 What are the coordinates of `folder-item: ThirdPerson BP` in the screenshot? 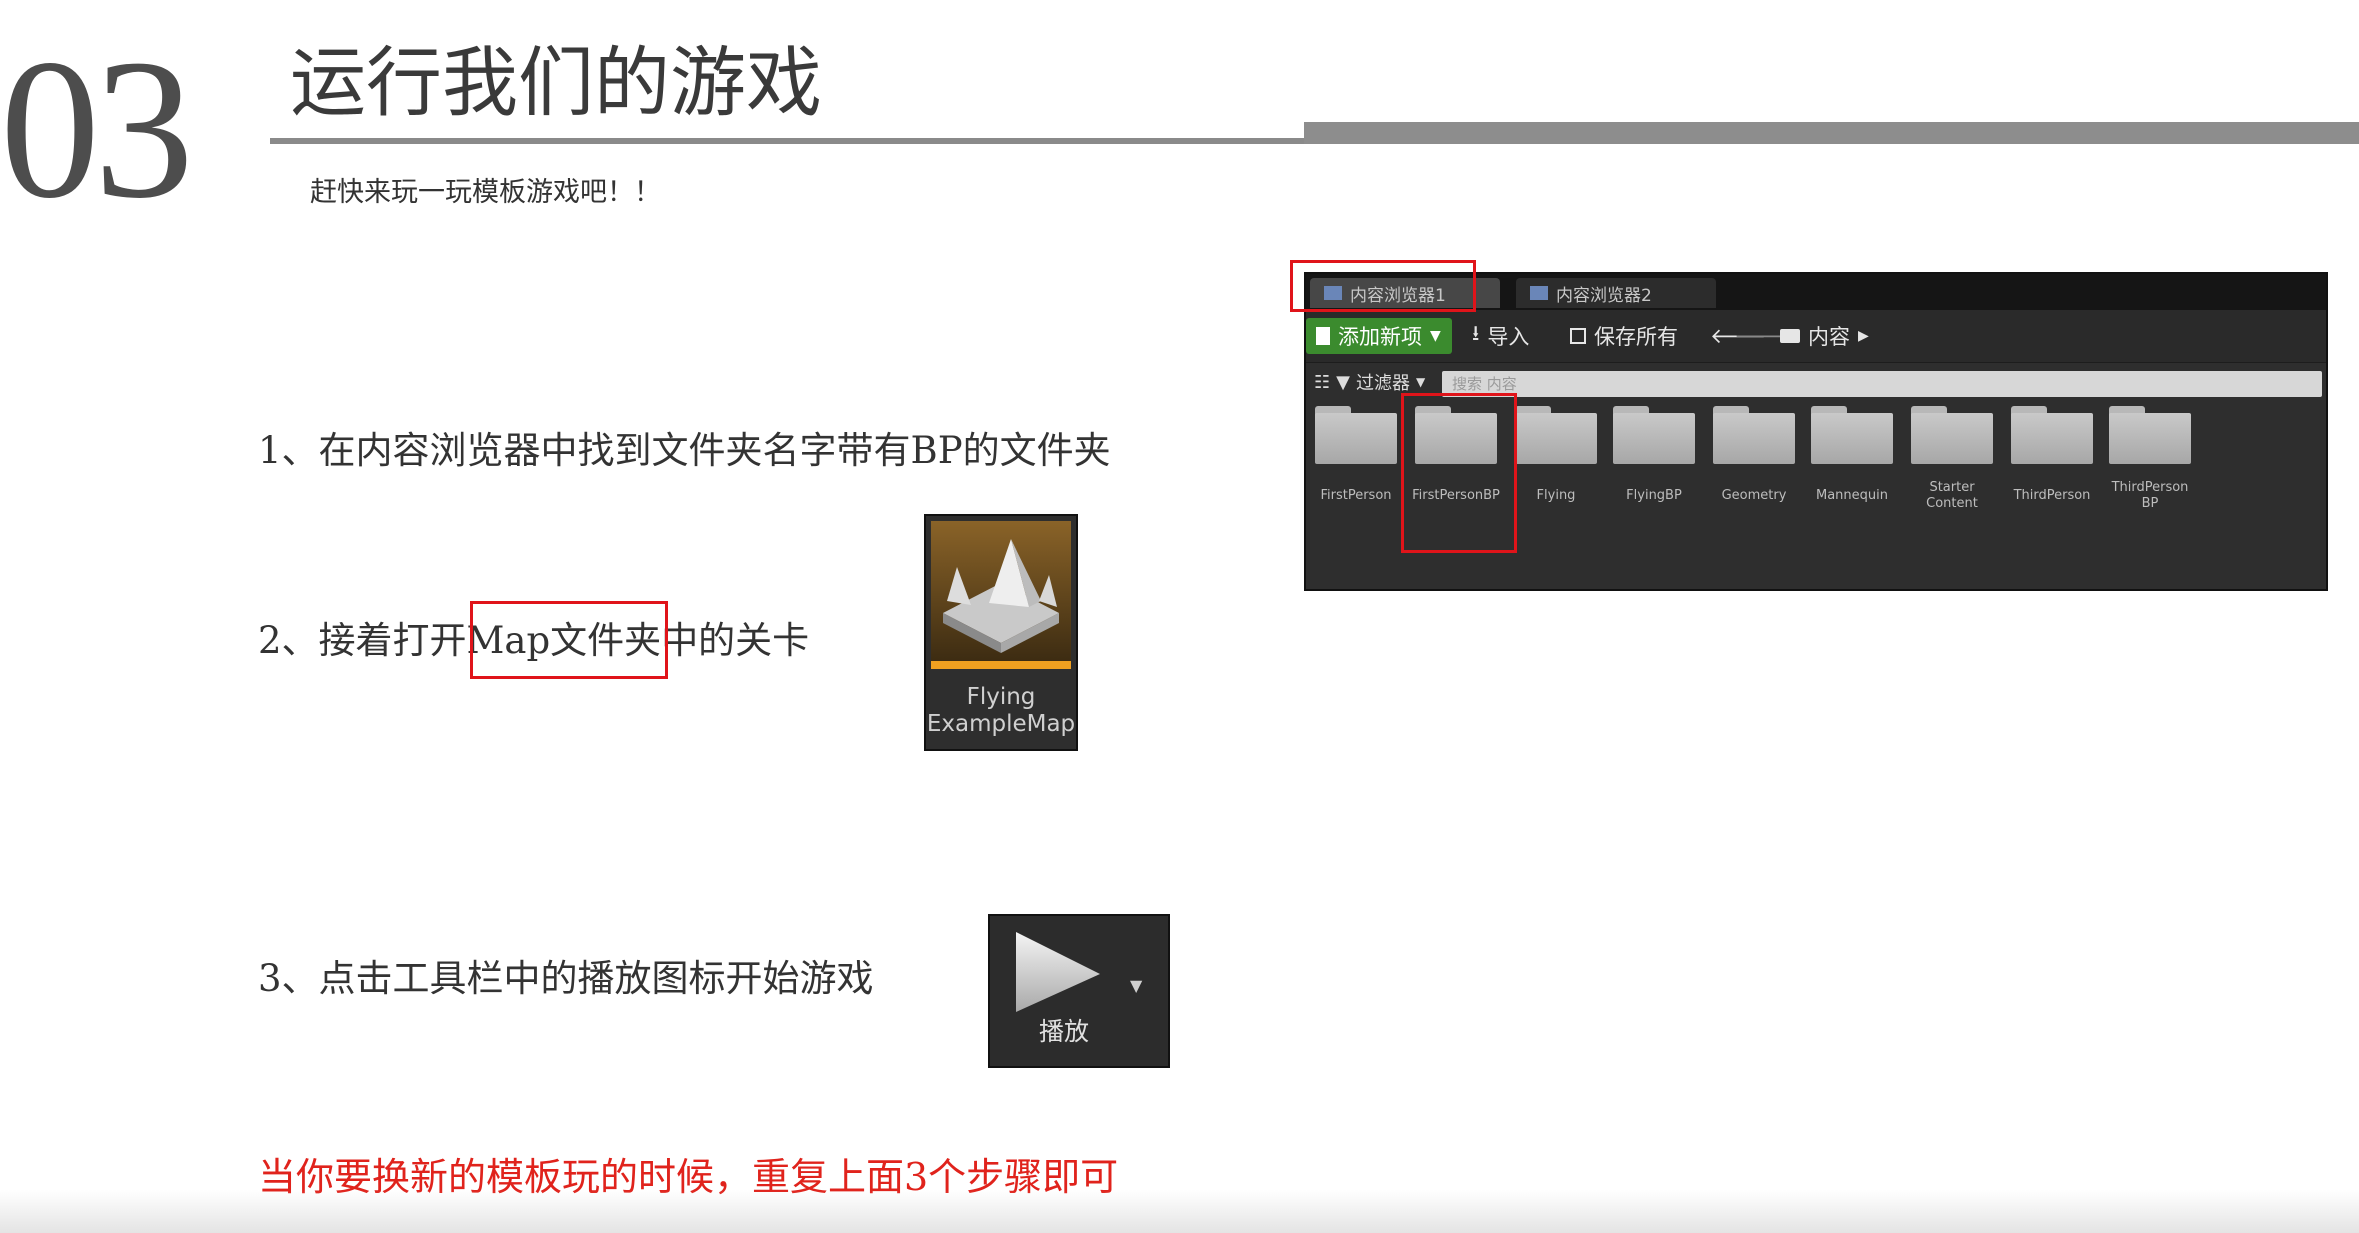 It's located at (2150, 459).